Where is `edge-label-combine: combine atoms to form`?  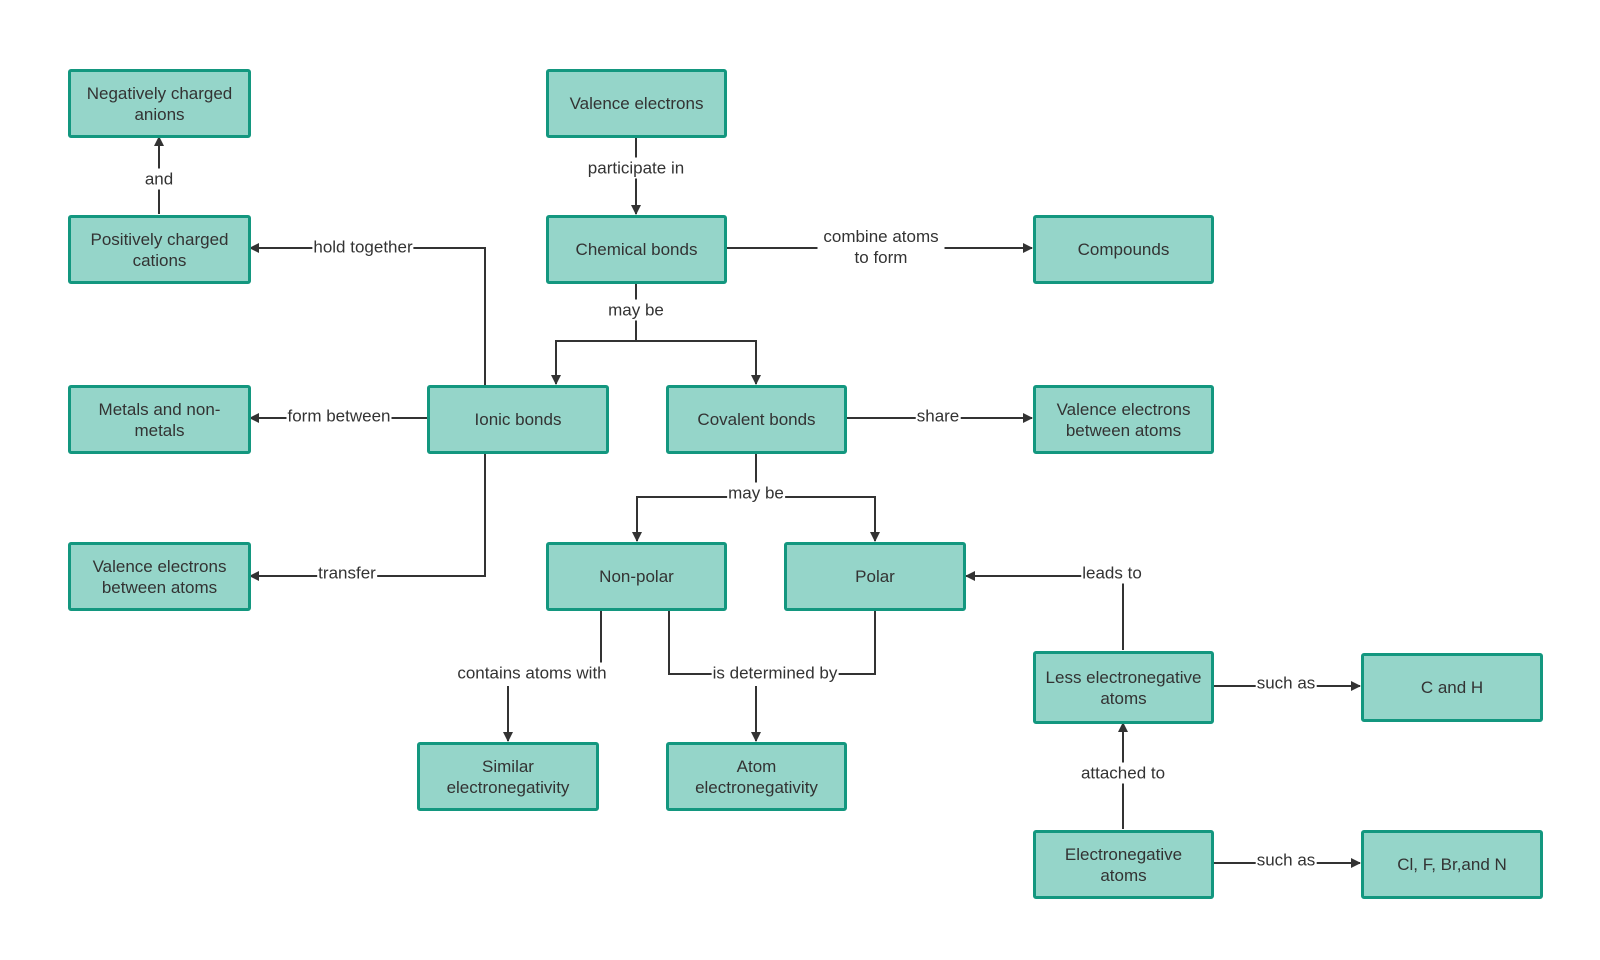
edge-label-combine: combine atoms to form is located at coordinates (881, 247).